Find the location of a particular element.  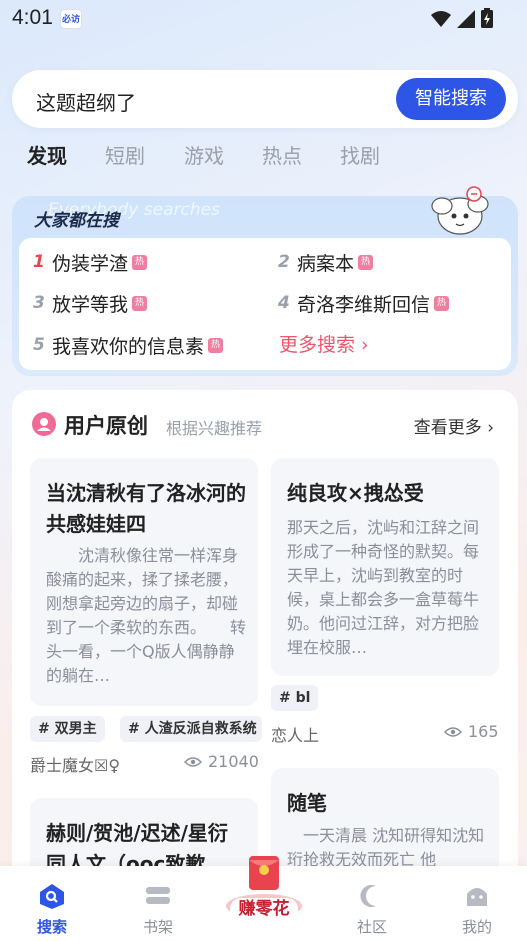

story-tag: # 双男主 is located at coordinates (67, 729).